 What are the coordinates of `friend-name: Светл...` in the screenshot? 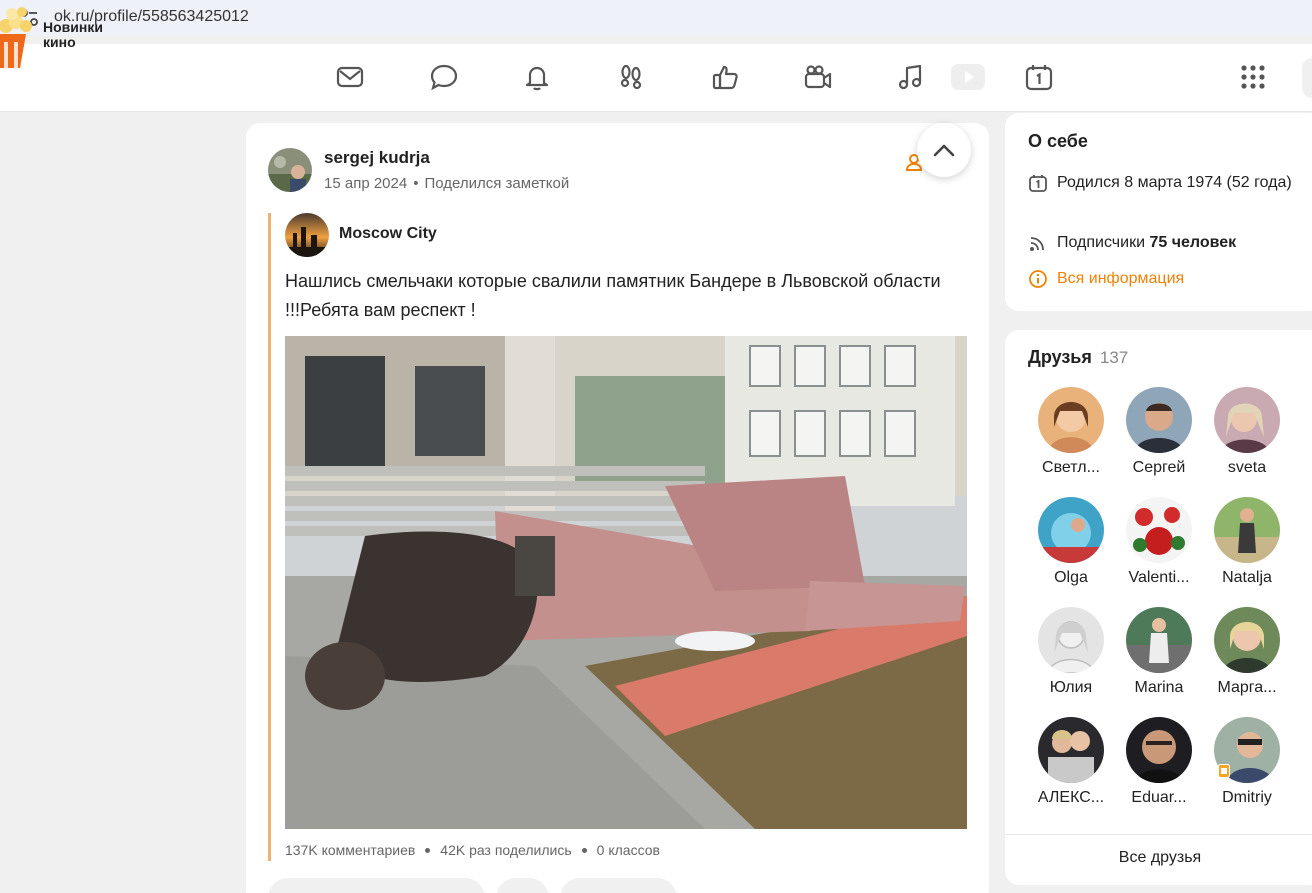 It's located at (1071, 467).